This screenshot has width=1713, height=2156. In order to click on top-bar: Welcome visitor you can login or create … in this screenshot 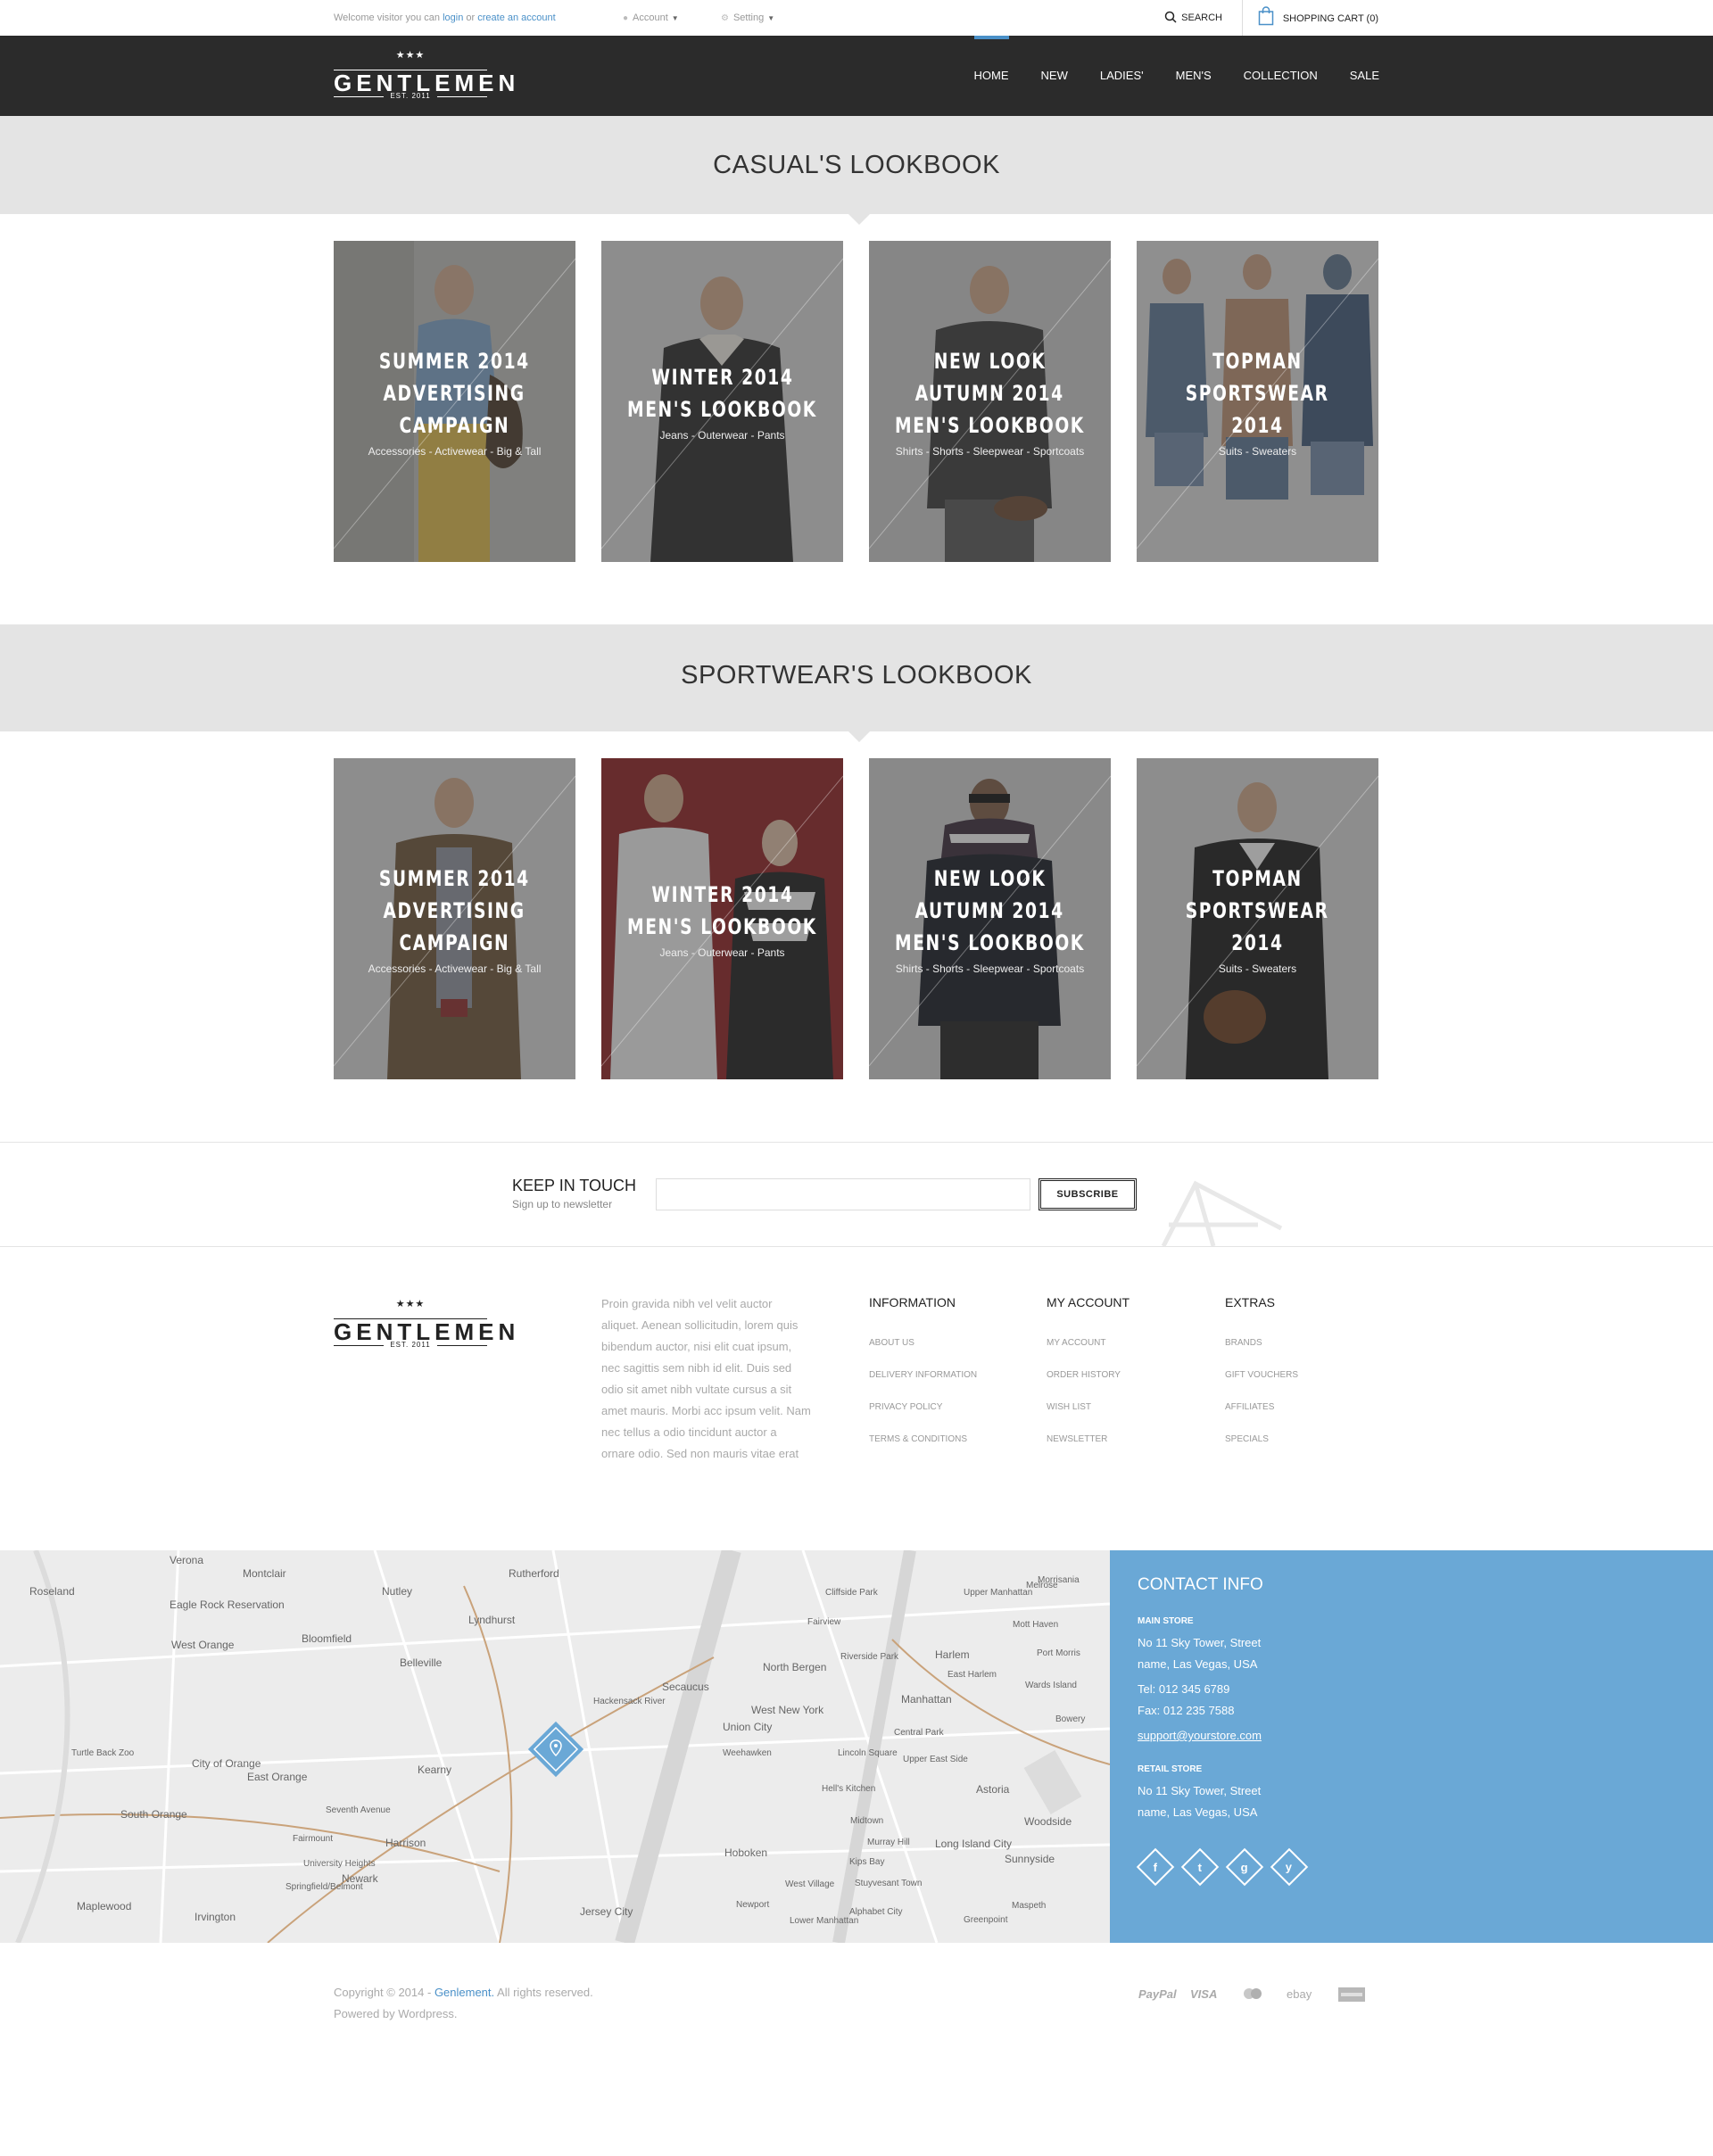, I will do `click(856, 18)`.